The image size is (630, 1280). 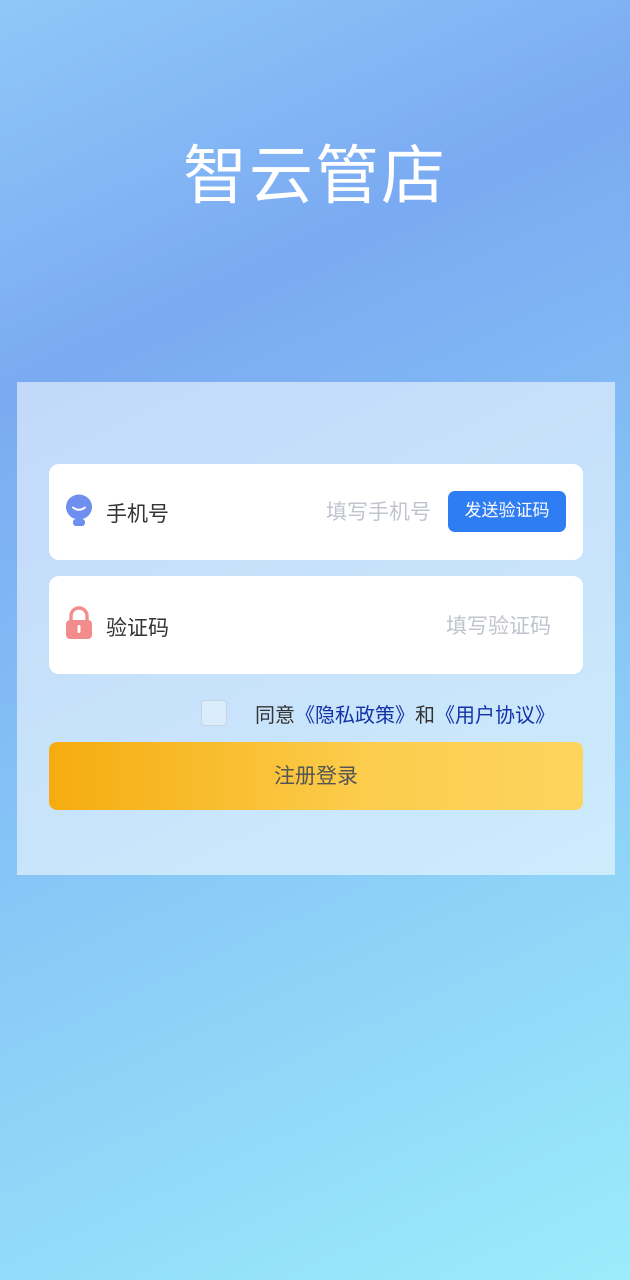 I want to click on app-title: 智云管店, so click(x=315, y=177).